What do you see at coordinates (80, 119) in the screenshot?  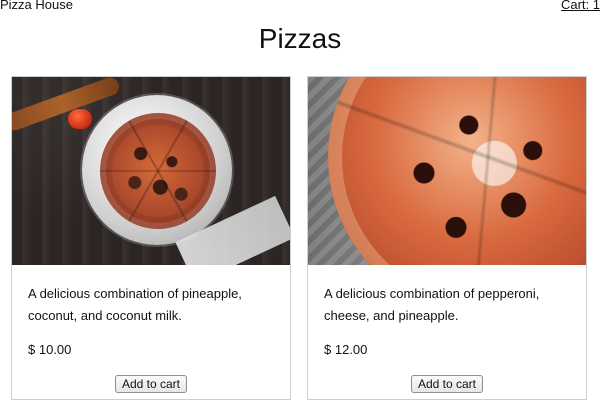 I see `tomato-image` at bounding box center [80, 119].